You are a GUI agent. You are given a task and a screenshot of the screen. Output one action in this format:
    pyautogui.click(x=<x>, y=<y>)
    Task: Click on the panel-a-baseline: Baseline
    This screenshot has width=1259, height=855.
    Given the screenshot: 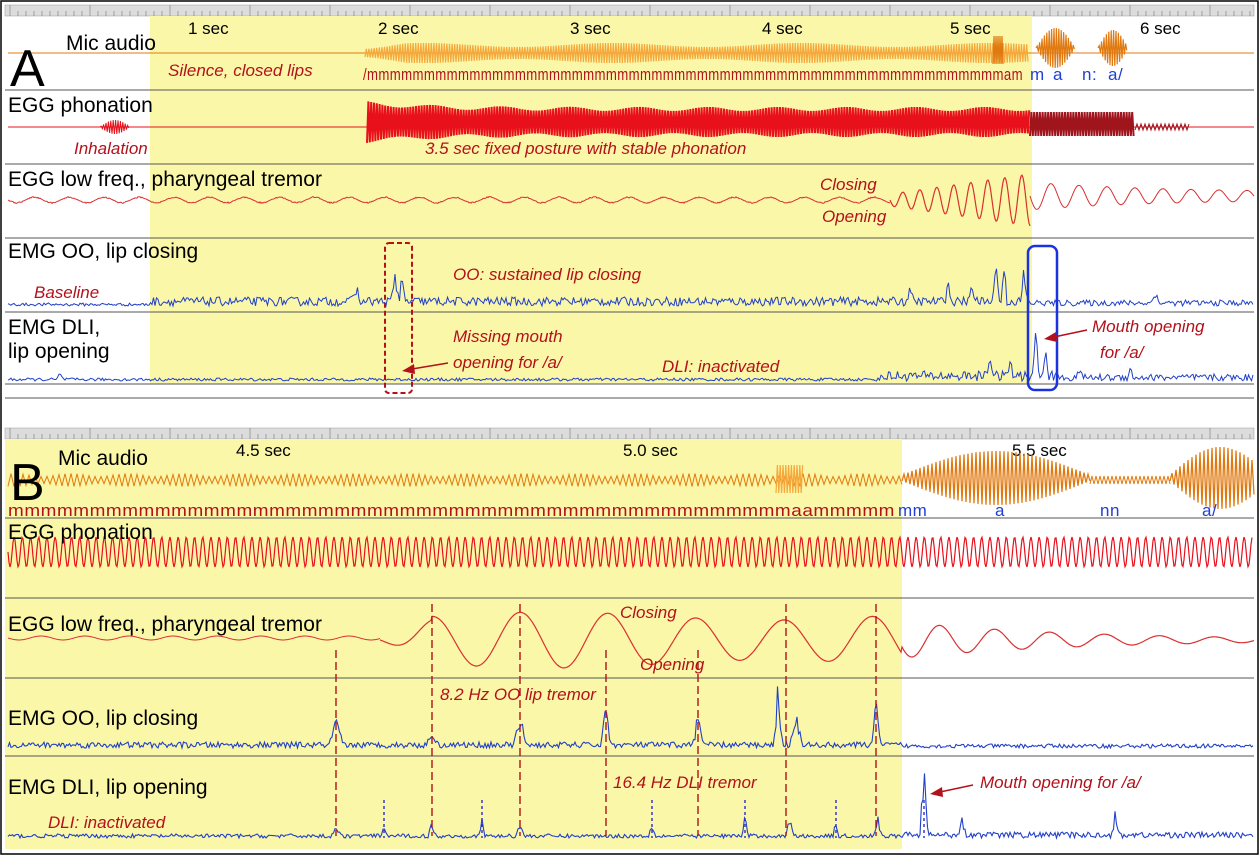 What is the action you would take?
    pyautogui.click(x=66, y=292)
    